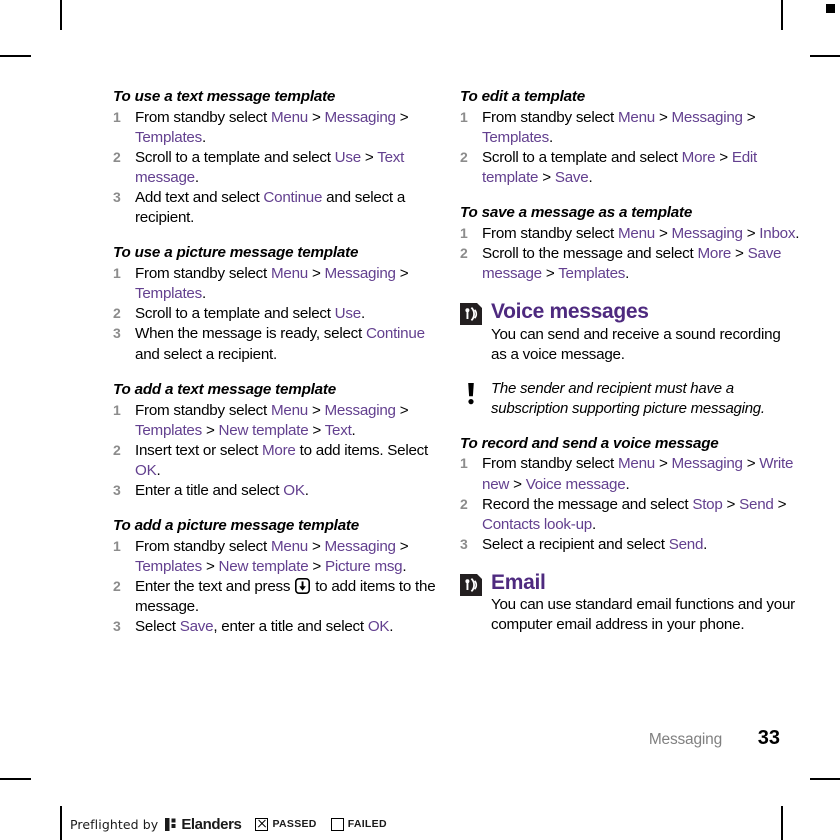 This screenshot has width=840, height=840. What do you see at coordinates (235, 158) in the screenshot?
I see `step-text: Scroll to a template and select` at bounding box center [235, 158].